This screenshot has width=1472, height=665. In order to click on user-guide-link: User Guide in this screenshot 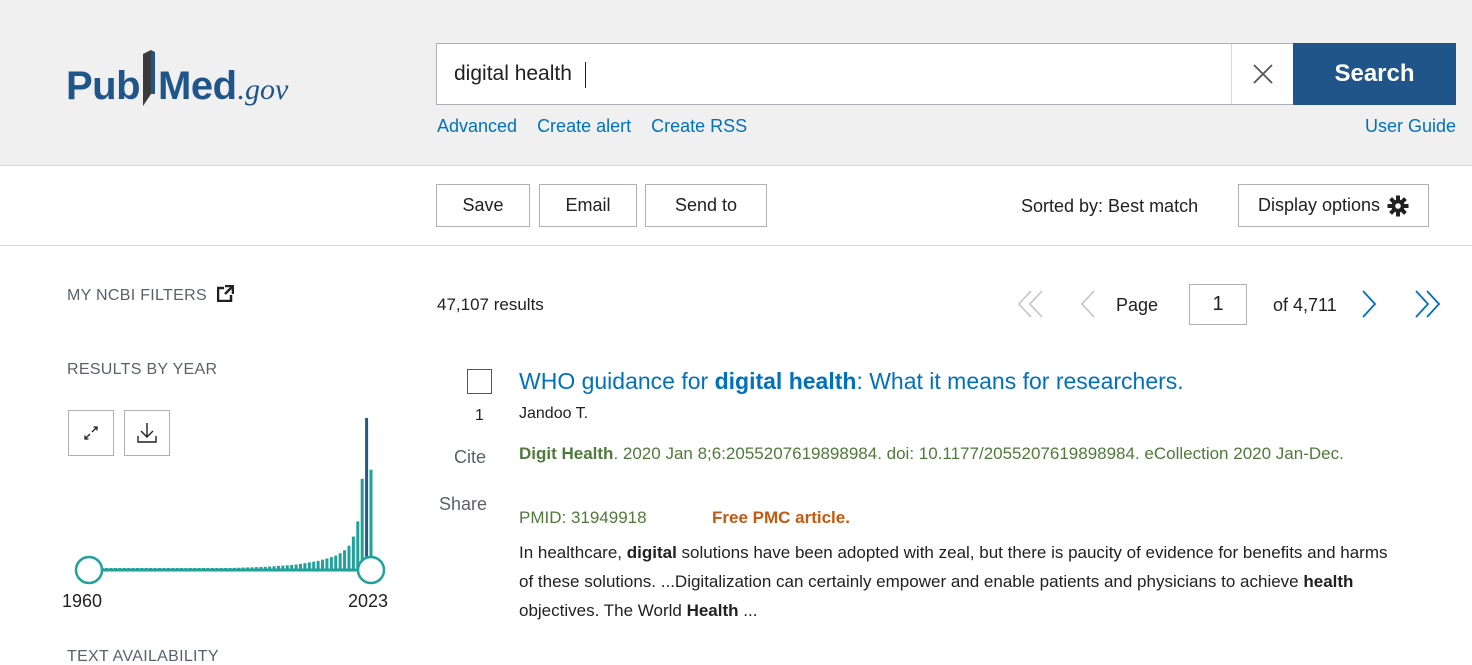, I will do `click(1410, 126)`.